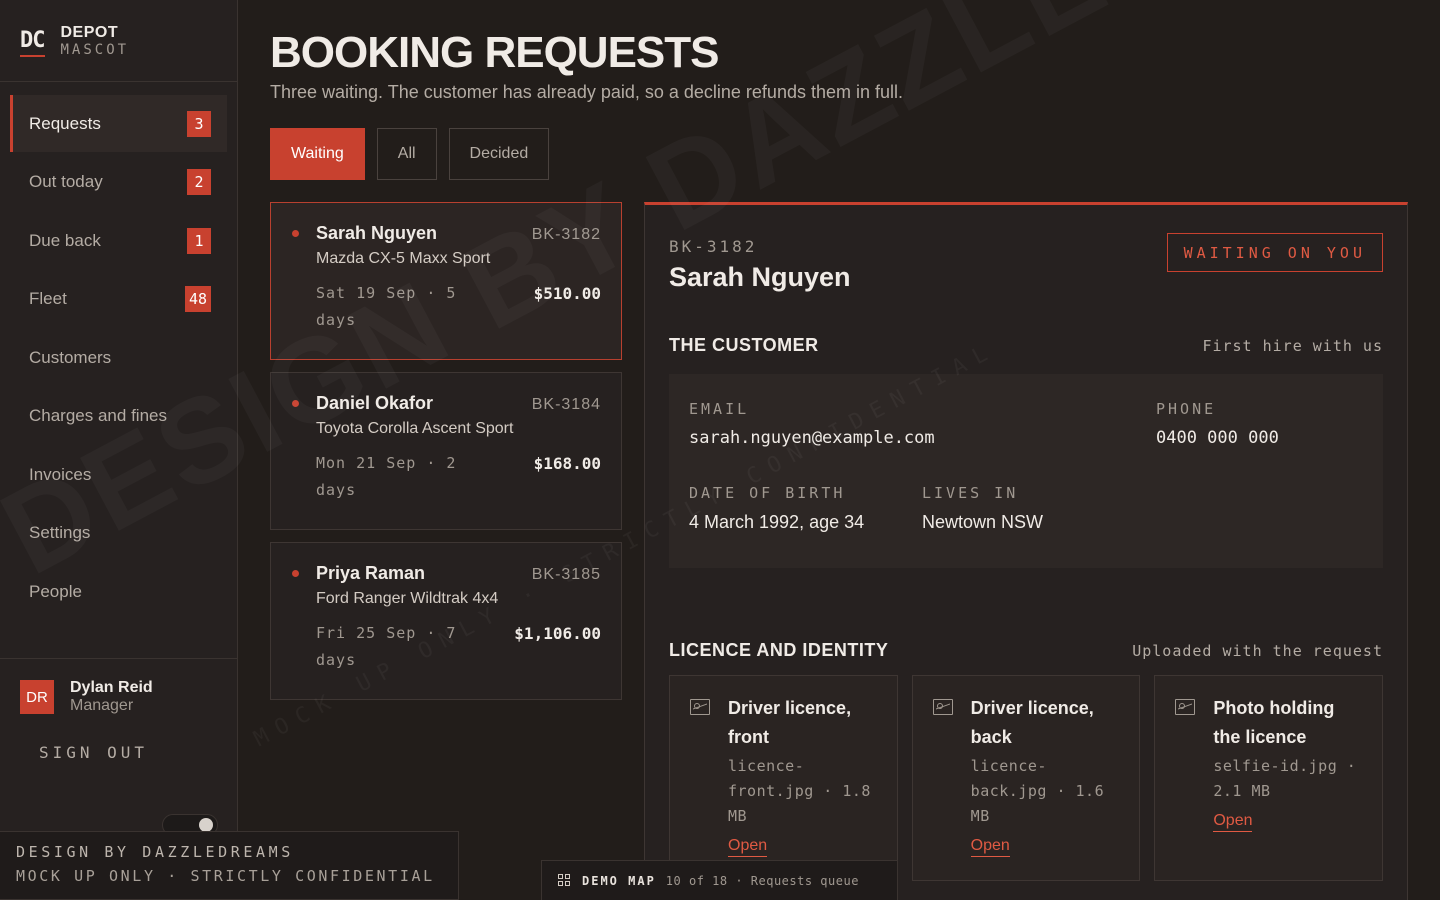 This screenshot has height=900, width=1440. Describe the element at coordinates (111, 687) in the screenshot. I see `user-name: Dylan Reid` at that location.